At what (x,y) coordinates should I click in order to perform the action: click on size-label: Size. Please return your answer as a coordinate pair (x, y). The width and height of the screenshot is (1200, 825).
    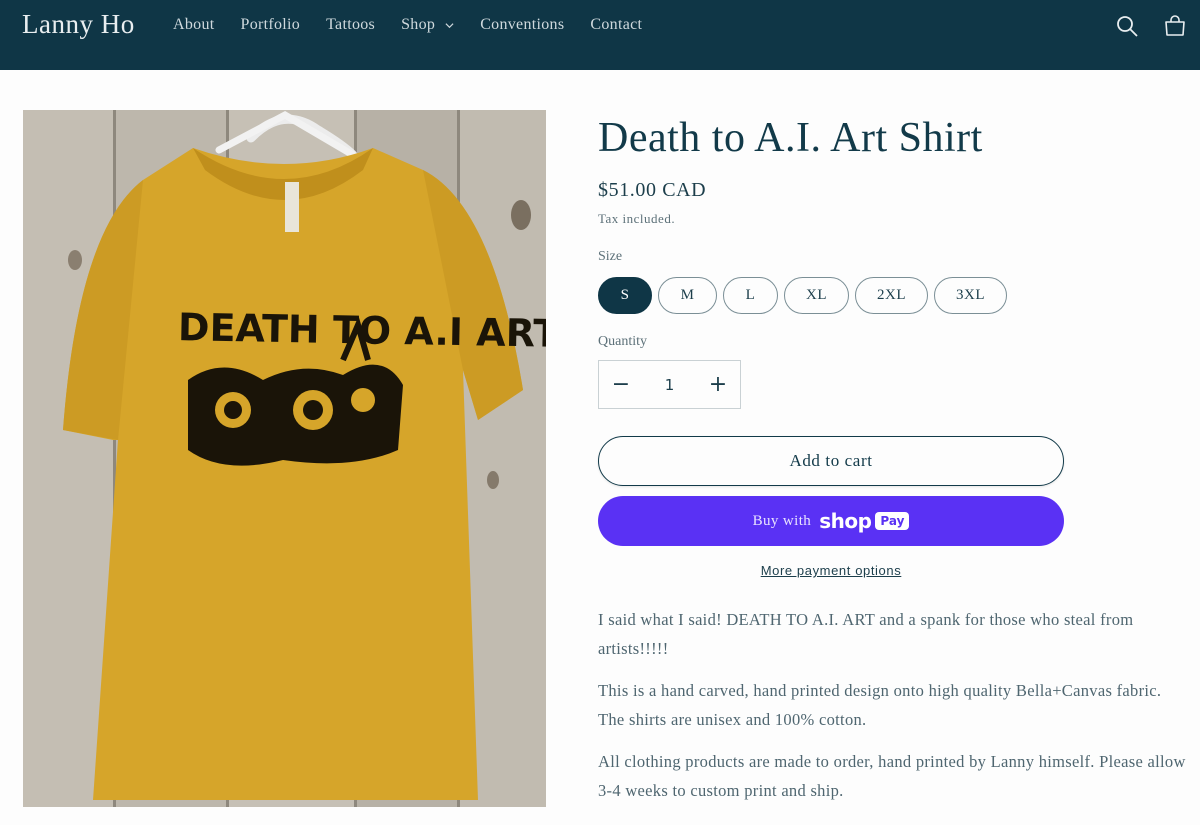
    Looking at the image, I should click on (610, 256).